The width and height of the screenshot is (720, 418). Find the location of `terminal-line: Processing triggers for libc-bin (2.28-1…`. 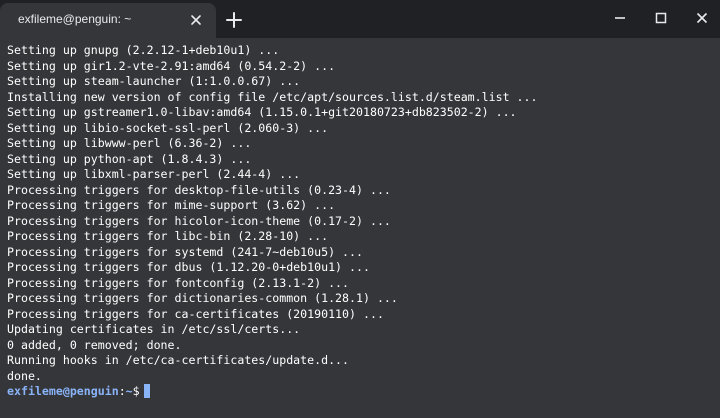

terminal-line: Processing triggers for libc-bin (2.28-1… is located at coordinates (168, 236).